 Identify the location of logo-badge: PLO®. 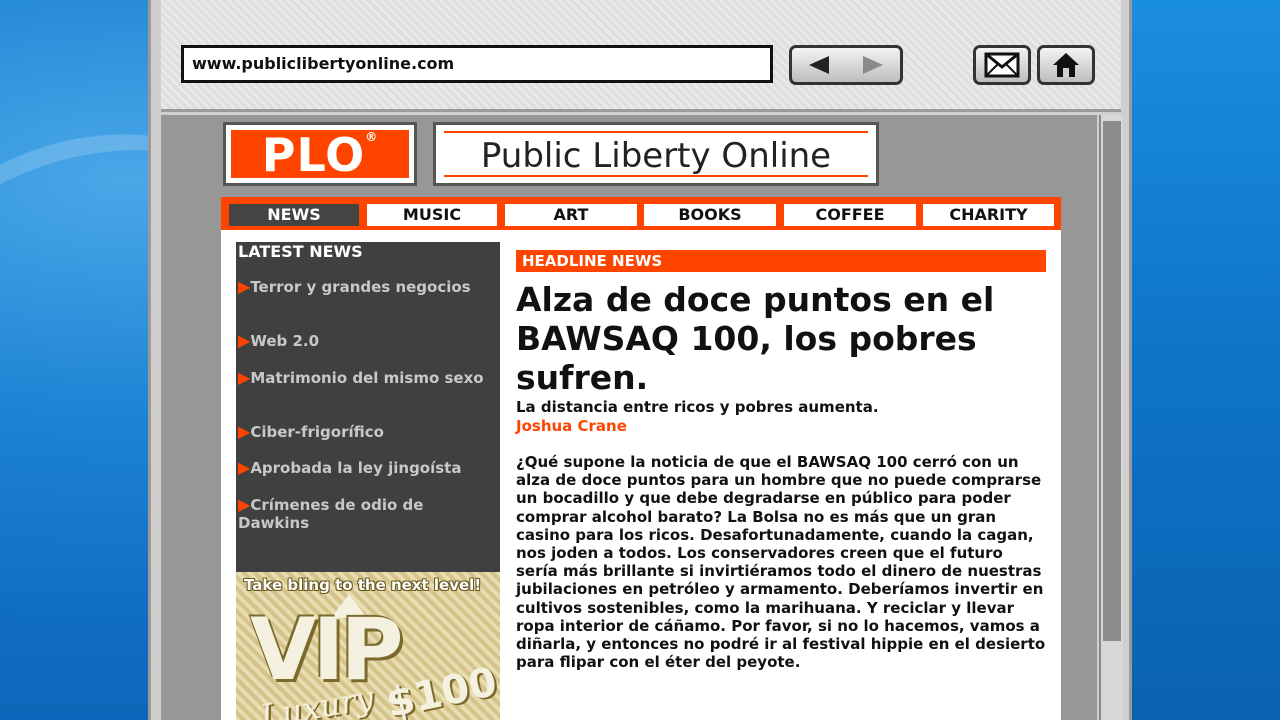
(320, 154).